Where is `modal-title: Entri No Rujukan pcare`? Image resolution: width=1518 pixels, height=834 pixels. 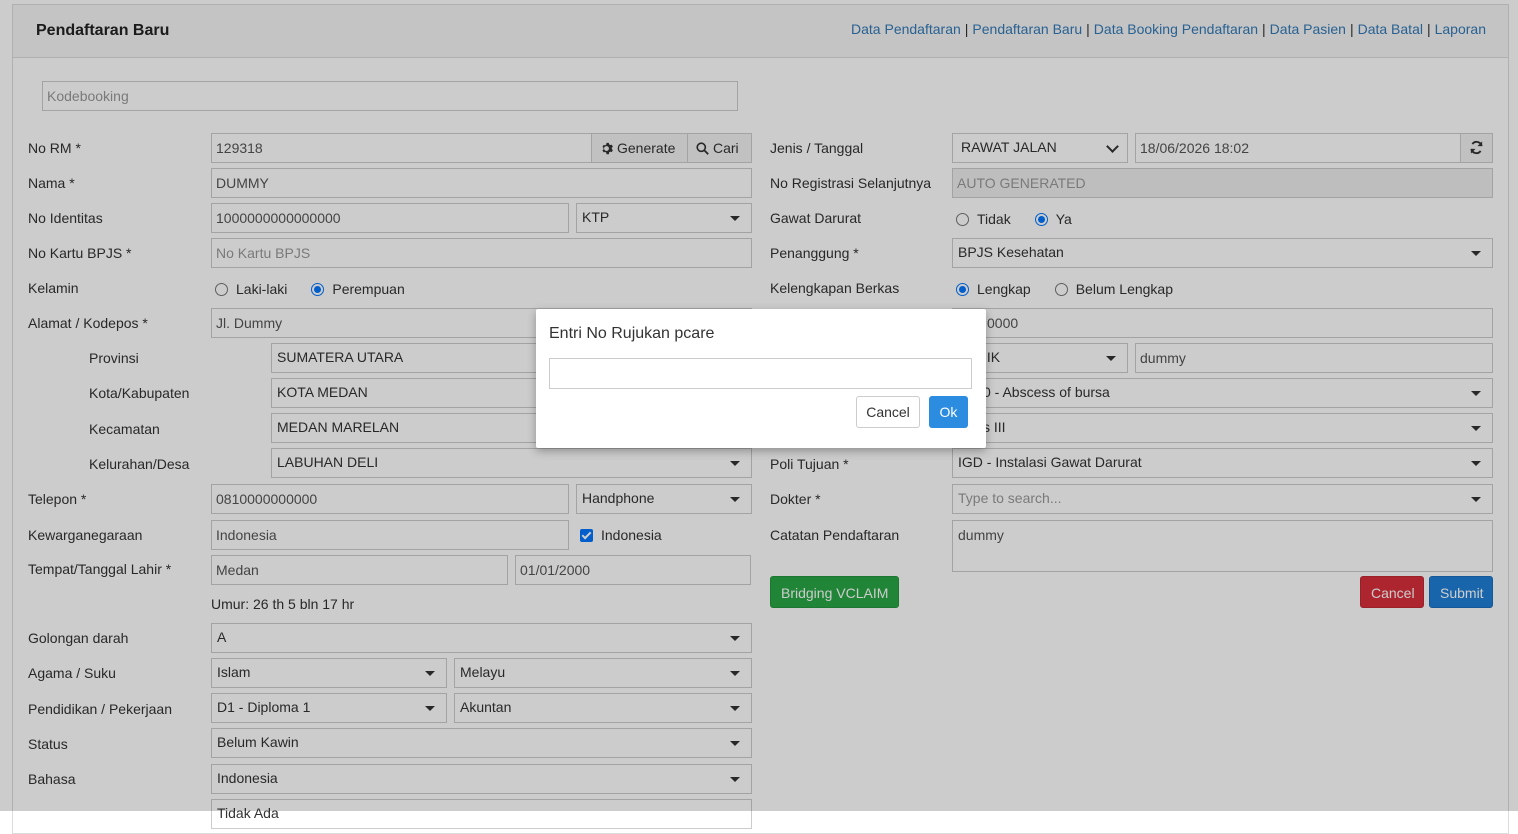
modal-title: Entri No Rujukan pcare is located at coordinates (632, 333).